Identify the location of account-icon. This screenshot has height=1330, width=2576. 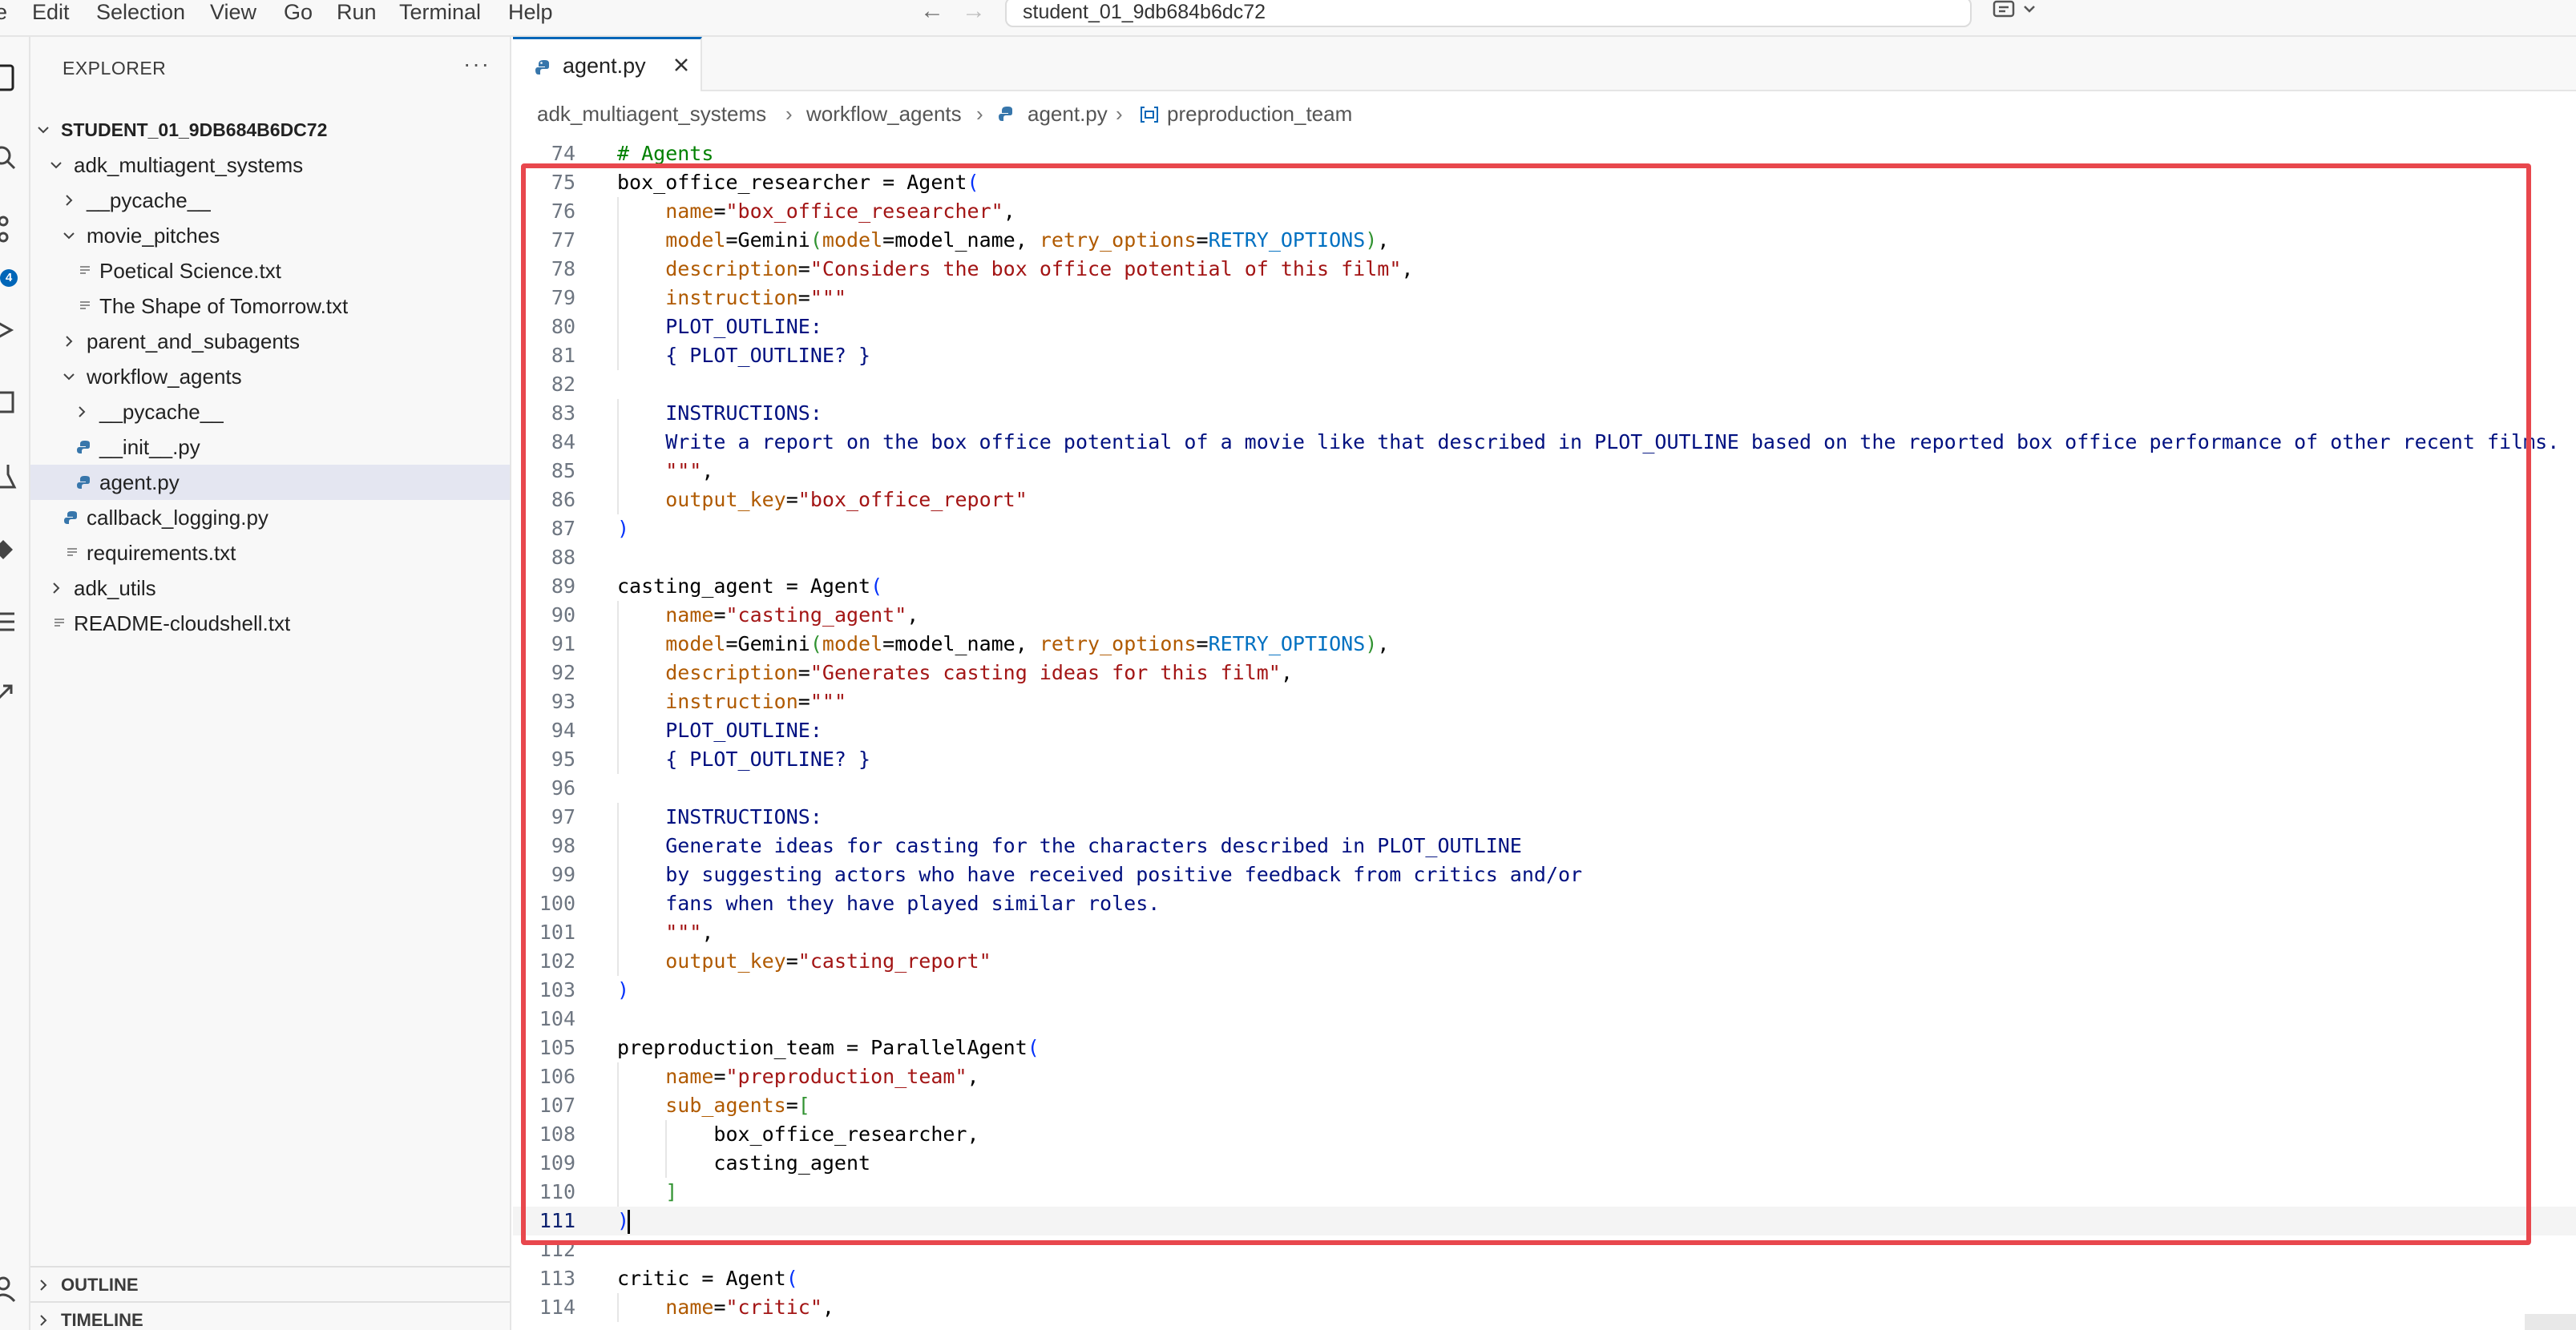
(9, 1288).